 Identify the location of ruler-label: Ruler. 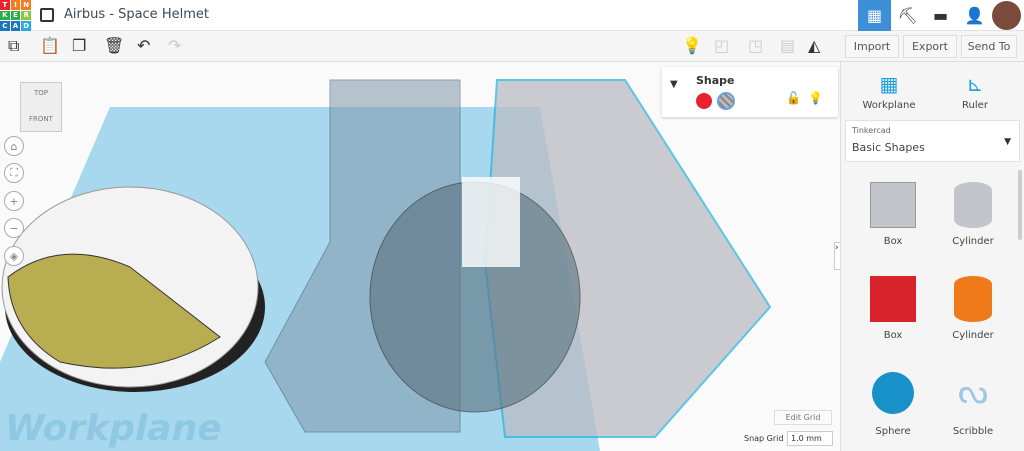
(975, 105).